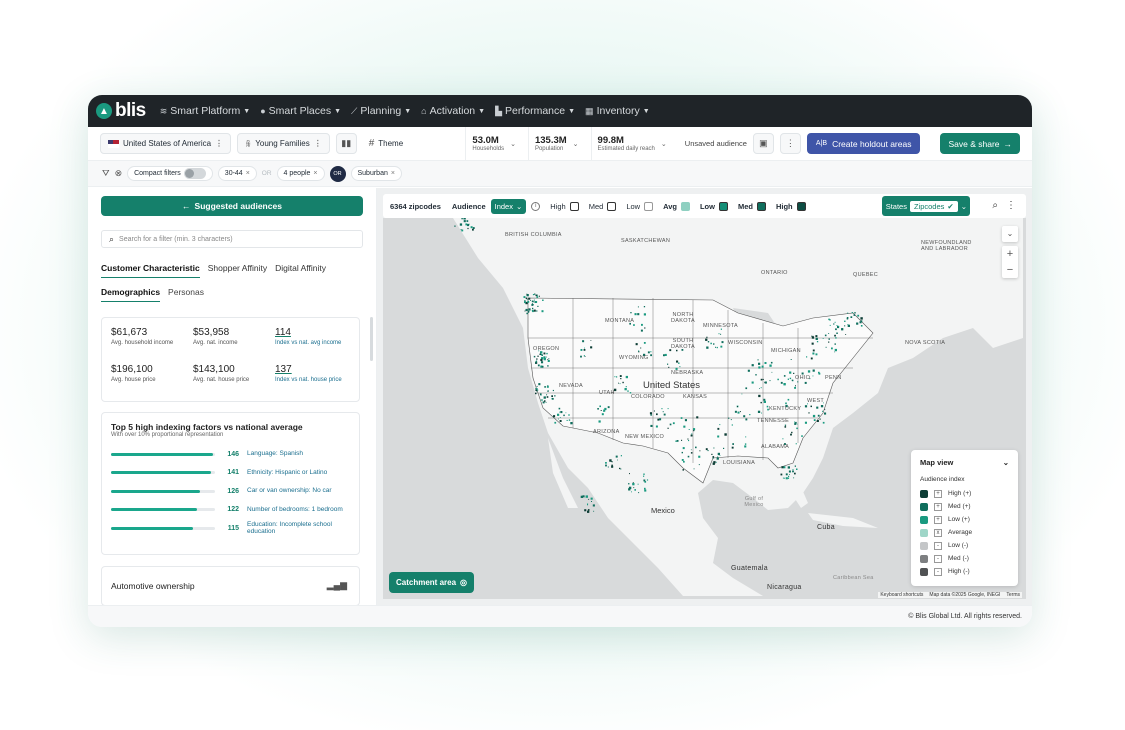  I want to click on check-med-plus: Med, so click(752, 206).